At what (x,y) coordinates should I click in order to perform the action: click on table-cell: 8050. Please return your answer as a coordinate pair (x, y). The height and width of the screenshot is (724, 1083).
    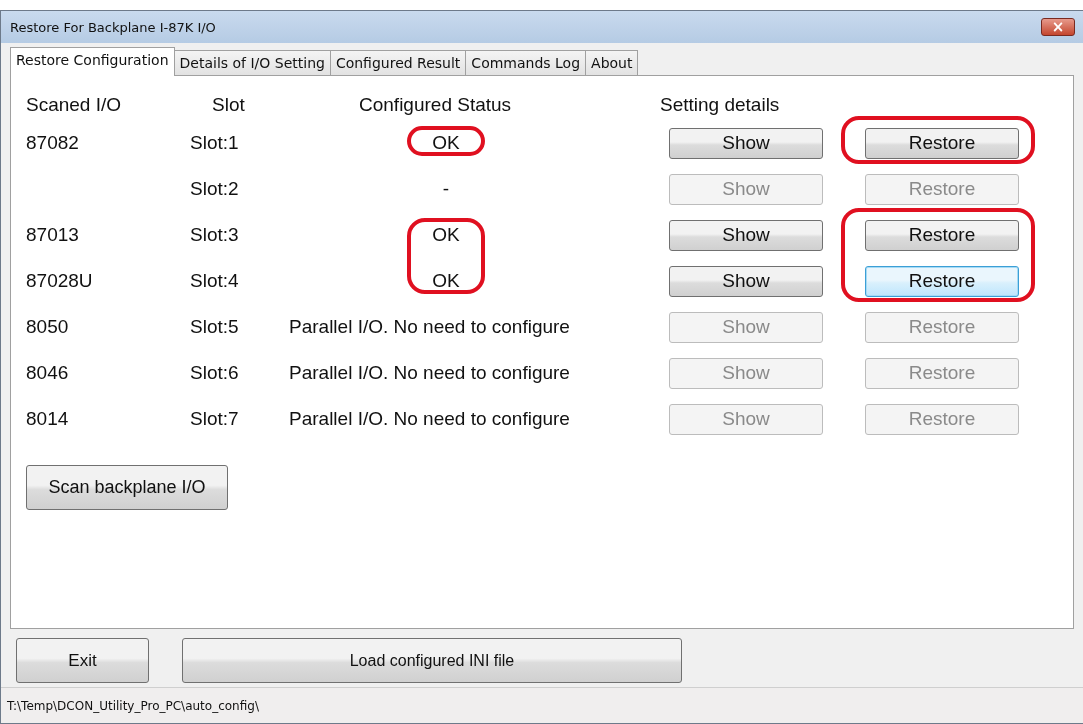
    Looking at the image, I should click on (47, 327).